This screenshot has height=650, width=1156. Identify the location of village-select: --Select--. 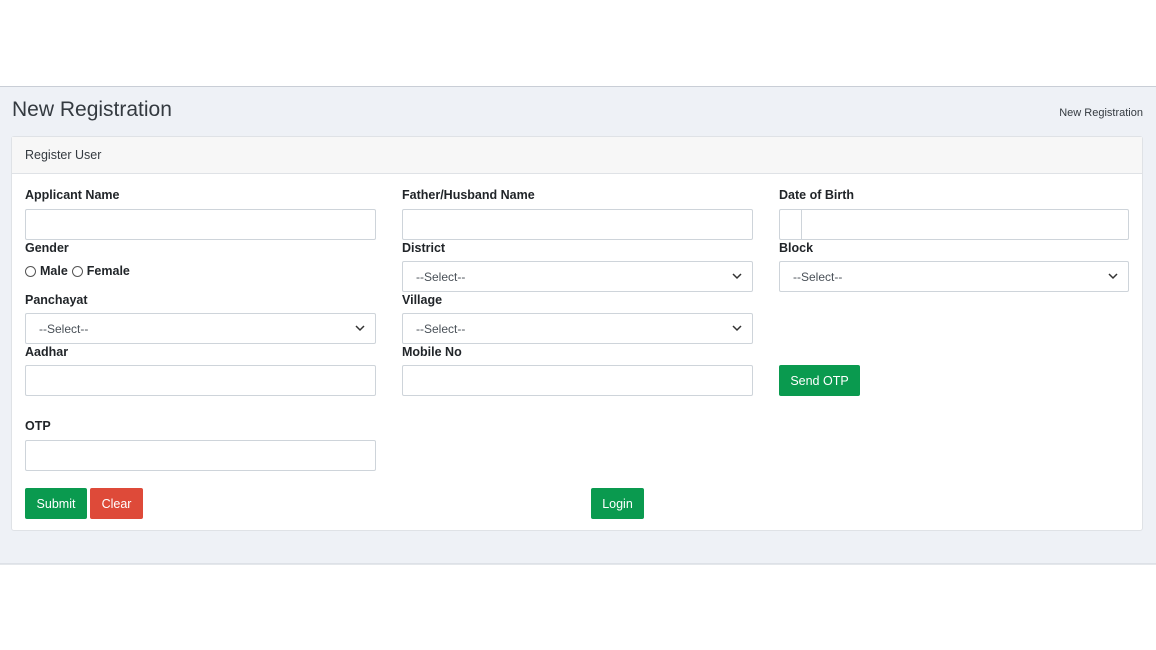
(577, 328).